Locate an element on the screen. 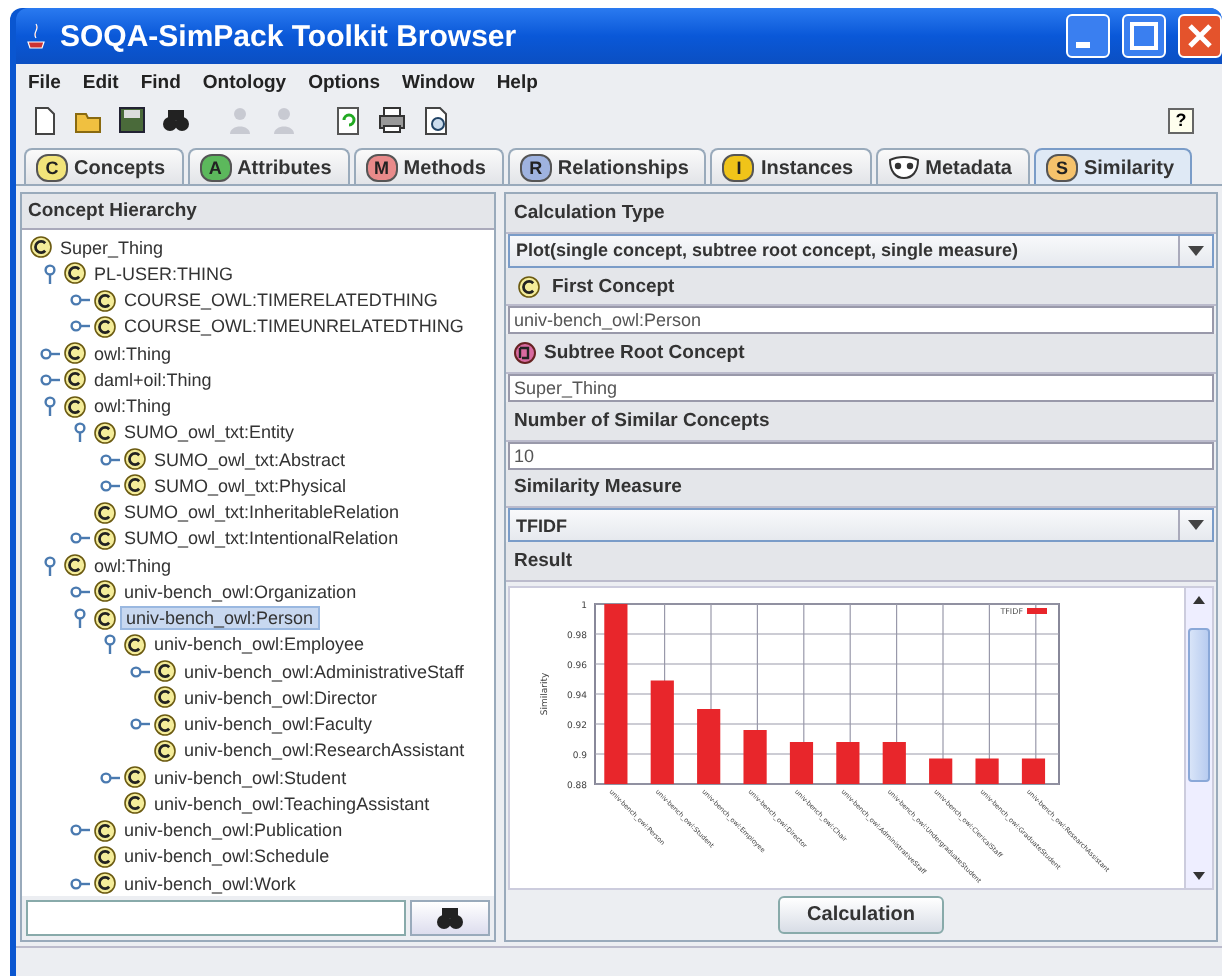 The height and width of the screenshot is (976, 1222). tree-item: Super_Thing is located at coordinates (112, 247).